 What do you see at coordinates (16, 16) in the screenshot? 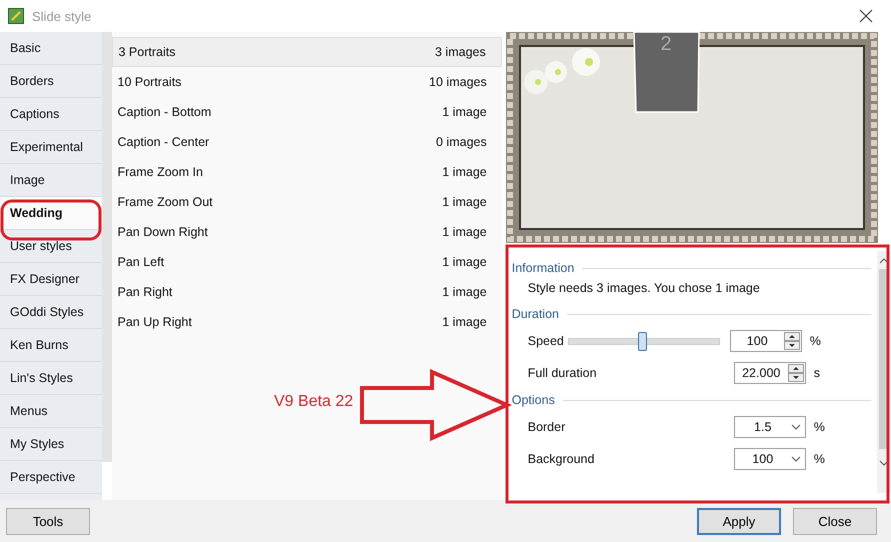
I see `app-icon` at bounding box center [16, 16].